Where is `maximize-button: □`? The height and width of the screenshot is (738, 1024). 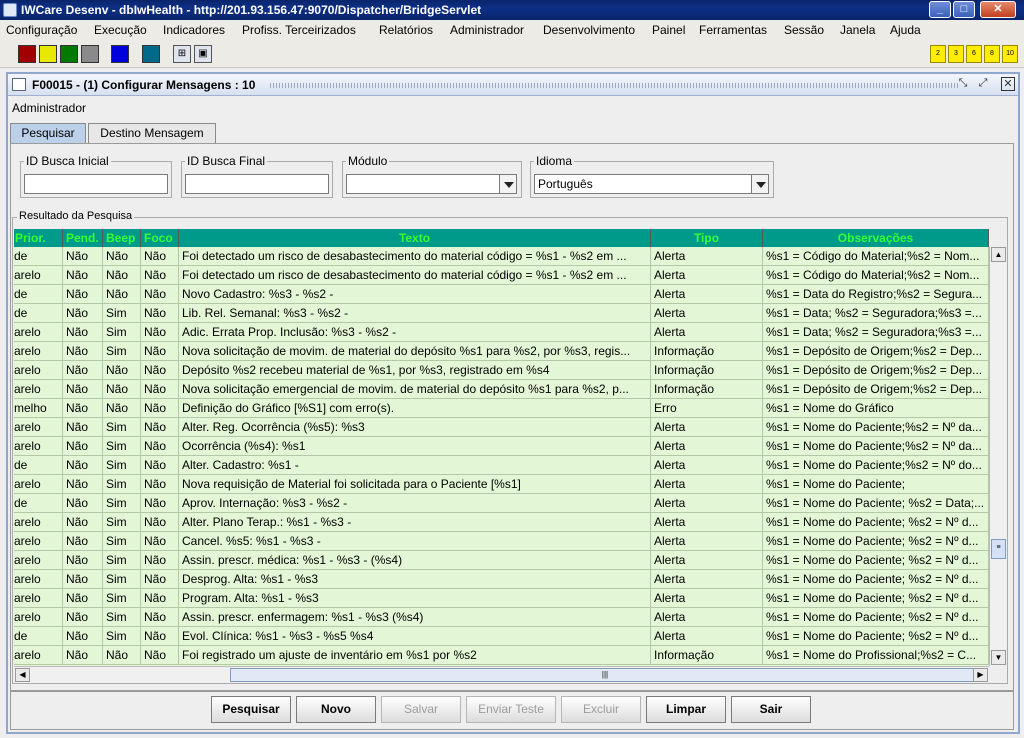
maximize-button: □ is located at coordinates (964, 9).